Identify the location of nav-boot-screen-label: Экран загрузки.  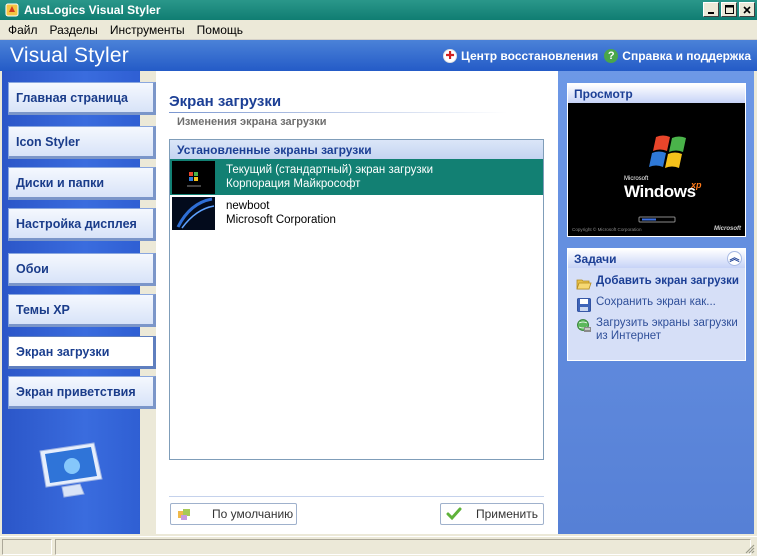
(63, 351).